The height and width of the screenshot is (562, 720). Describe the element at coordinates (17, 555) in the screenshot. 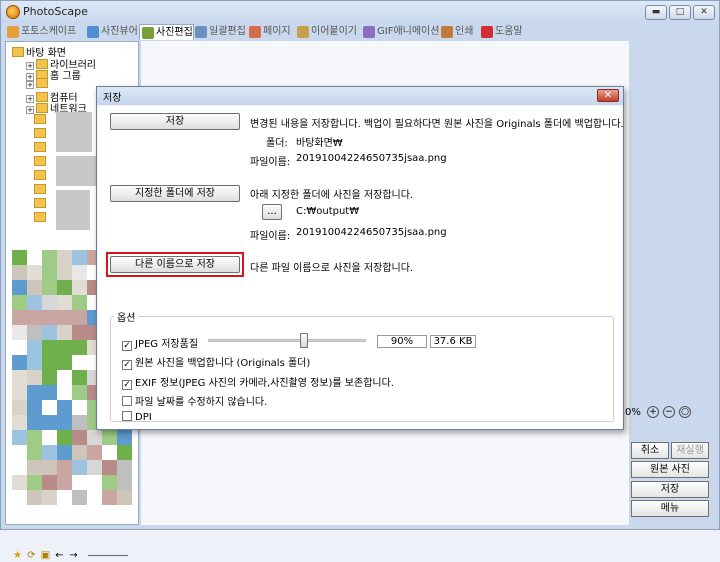

I see `star-icon: ★` at that location.